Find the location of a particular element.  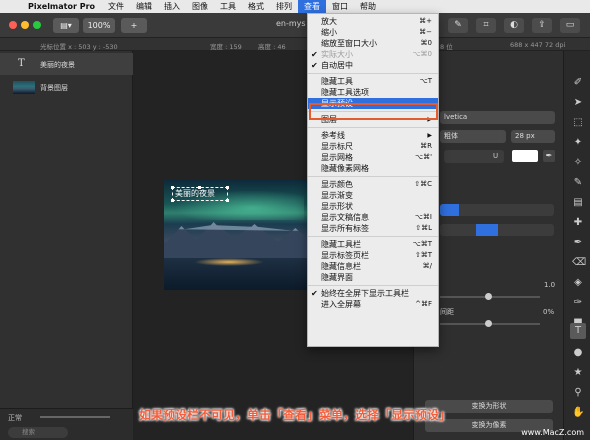

view-menu-item: 显示标签页栏 ⇧⌘T is located at coordinates (373, 255).